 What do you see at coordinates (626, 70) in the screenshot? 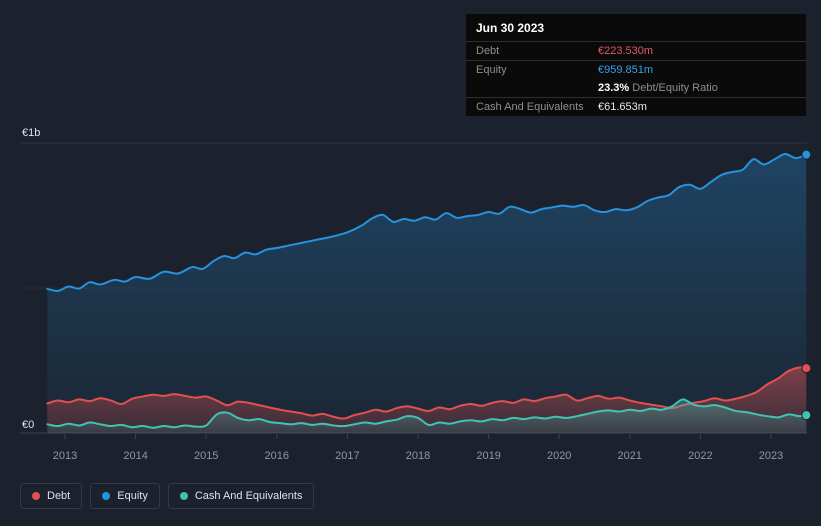
I see `tooltip-equity-value: €959.851m` at bounding box center [626, 70].